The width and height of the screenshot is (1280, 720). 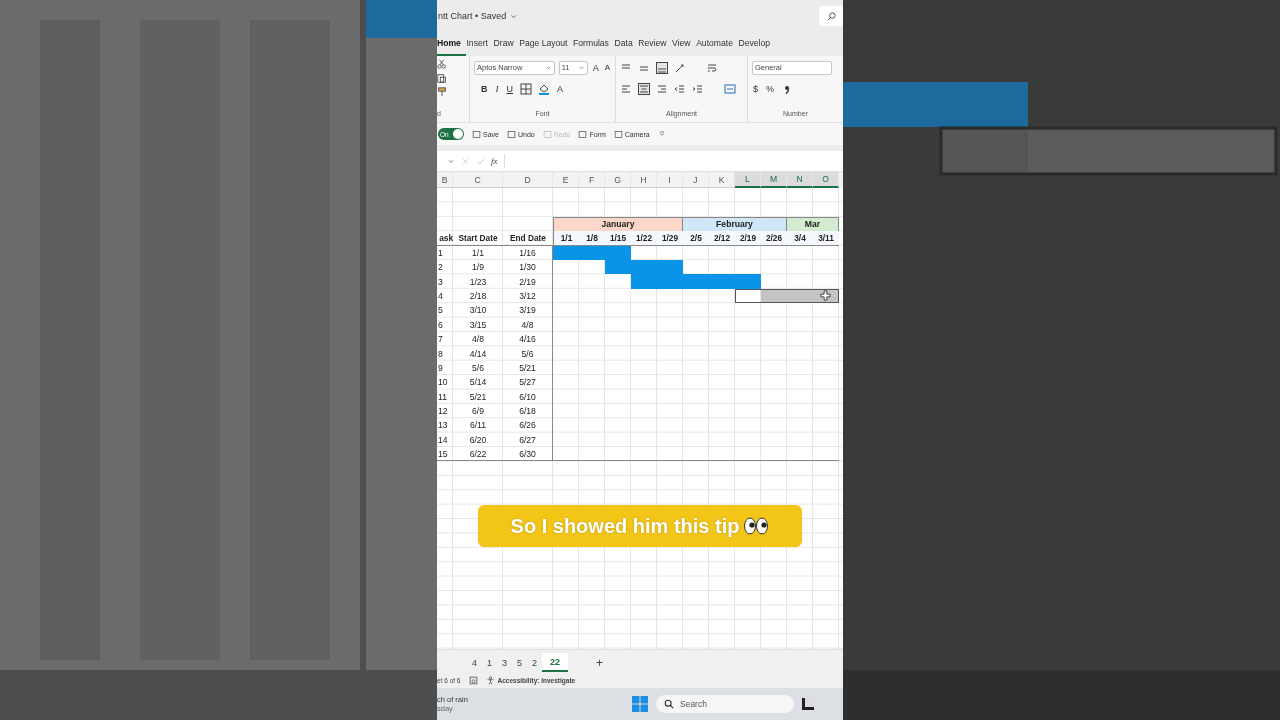 I want to click on table-cell-text: 5/21, so click(x=478, y=397).